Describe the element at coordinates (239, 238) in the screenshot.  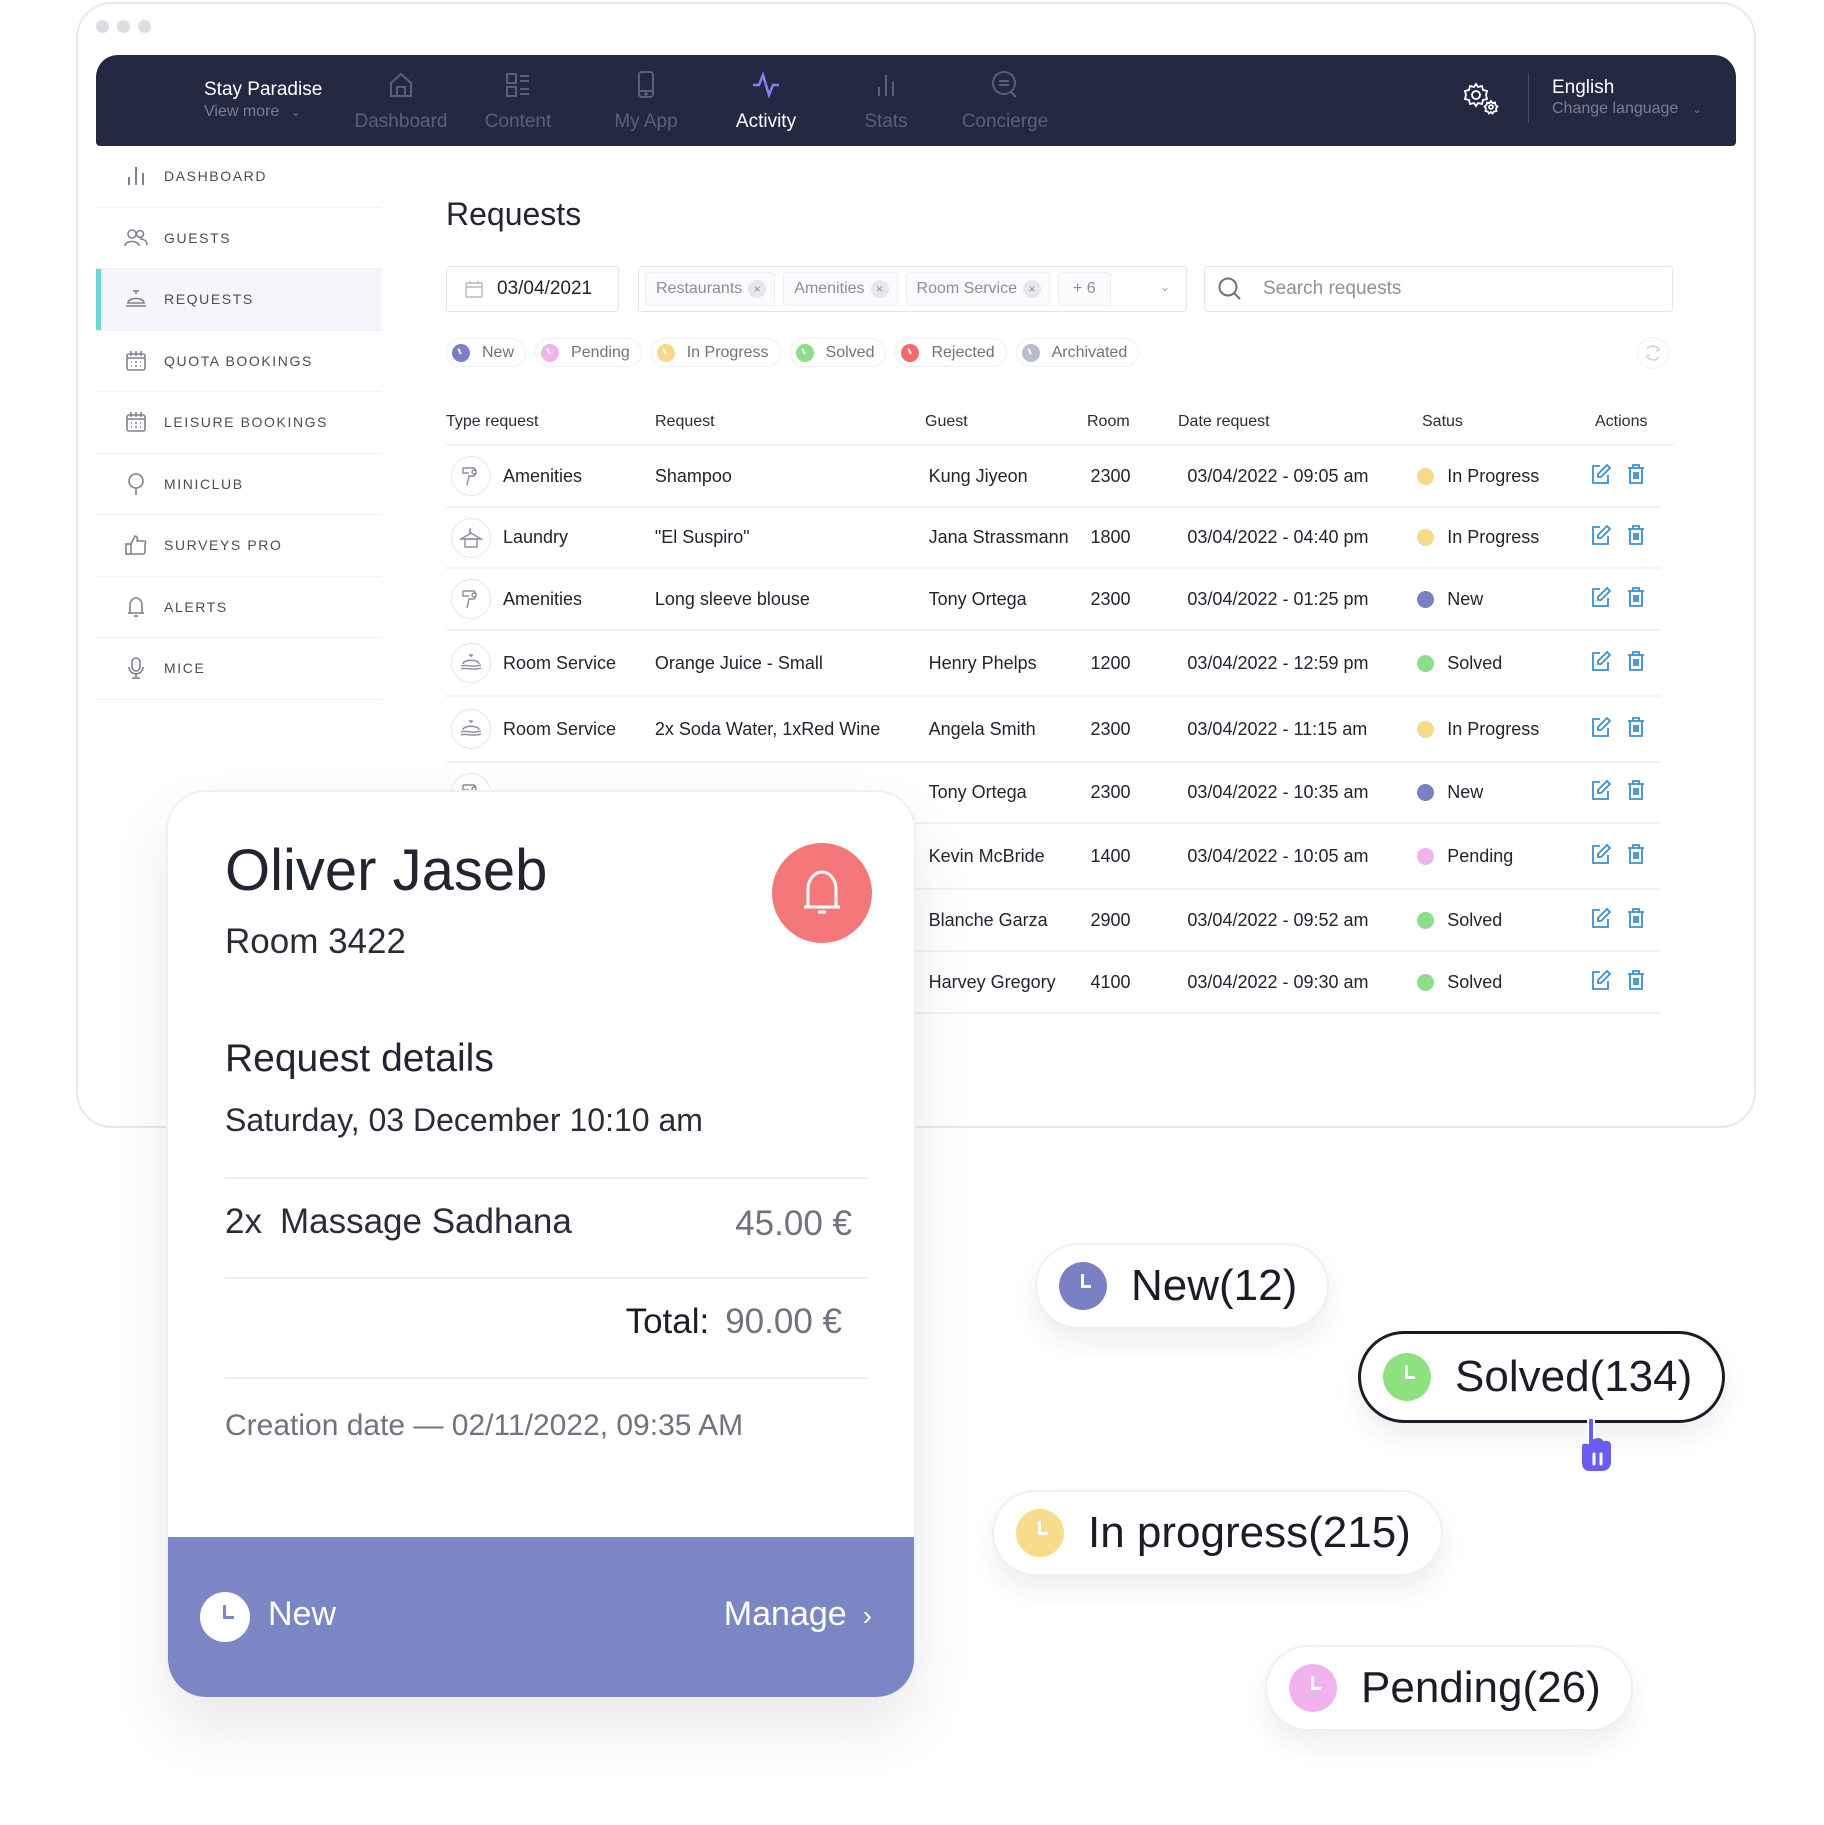
I see `sidebar-item-guests: GUESTS` at that location.